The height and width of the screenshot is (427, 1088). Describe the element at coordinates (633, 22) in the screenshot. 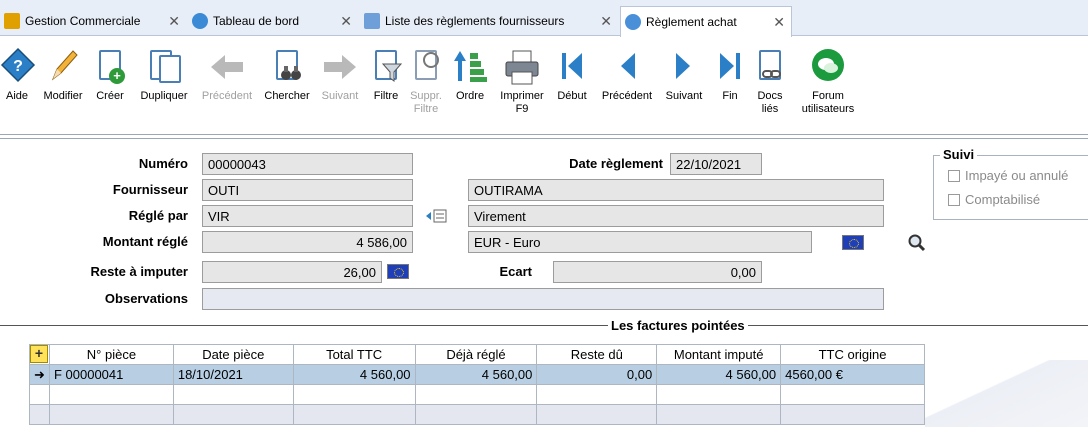

I see `payment-icon` at that location.